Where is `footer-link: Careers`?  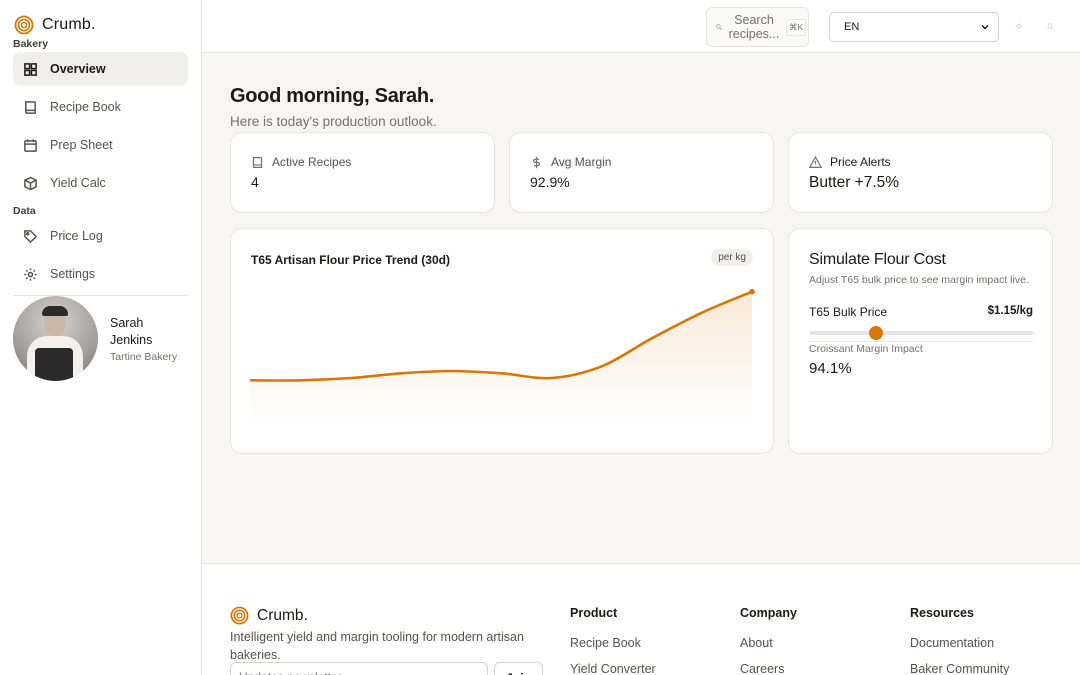 footer-link: Careers is located at coordinates (768, 668).